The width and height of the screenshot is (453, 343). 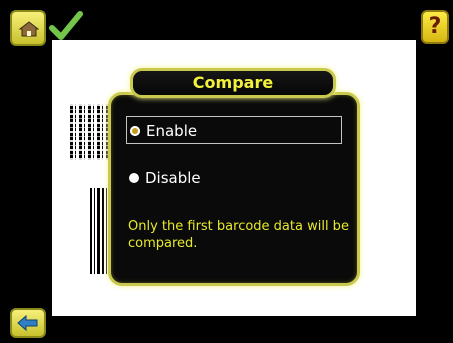 What do you see at coordinates (173, 178) in the screenshot?
I see `disable-label: Disable` at bounding box center [173, 178].